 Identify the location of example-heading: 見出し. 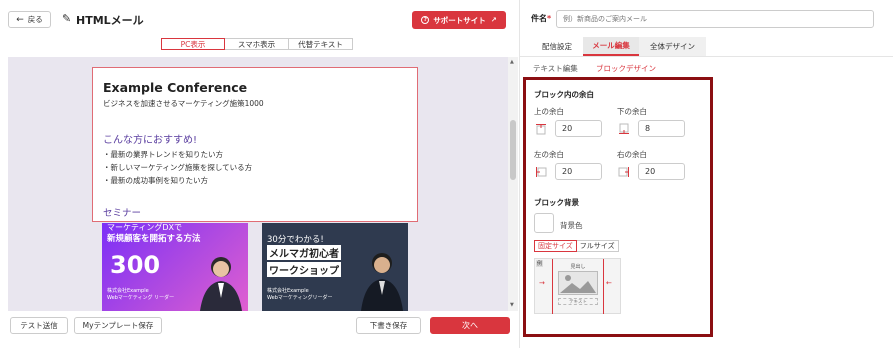
(578, 267).